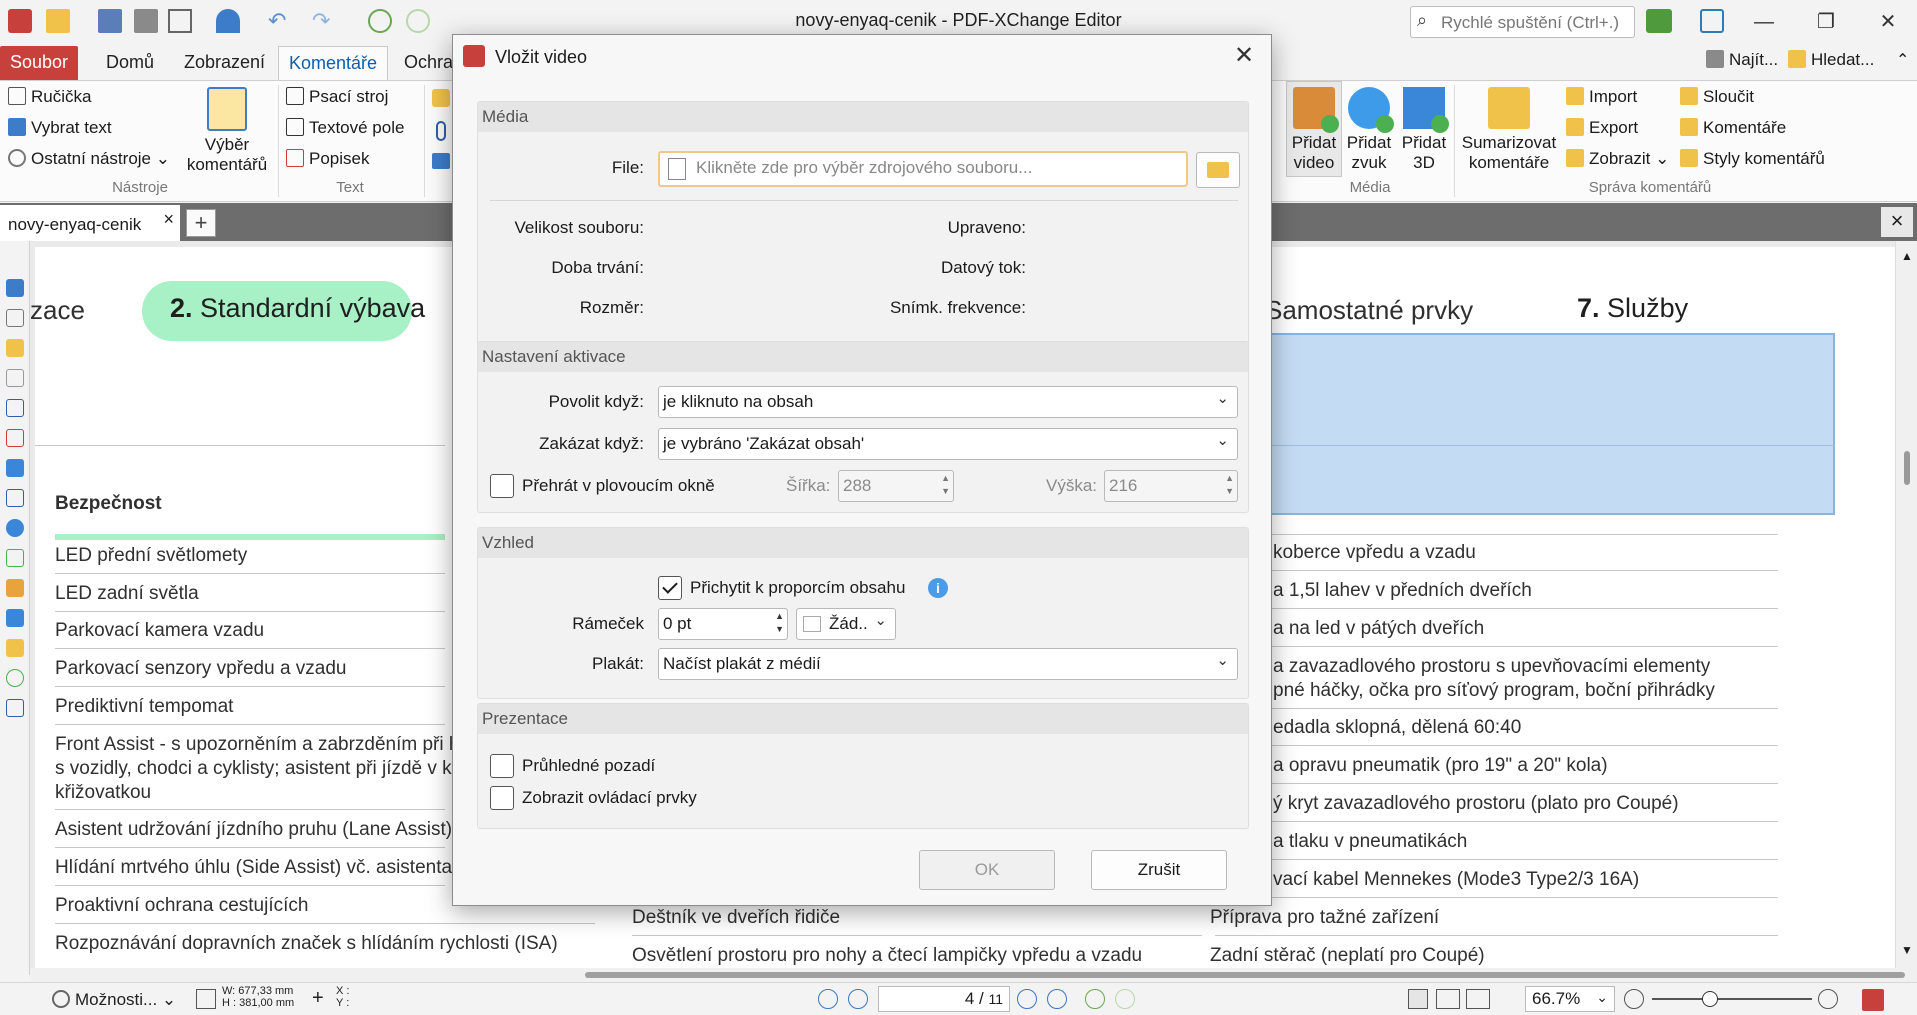  What do you see at coordinates (15, 528) in the screenshot?
I see `destinations-icon` at bounding box center [15, 528].